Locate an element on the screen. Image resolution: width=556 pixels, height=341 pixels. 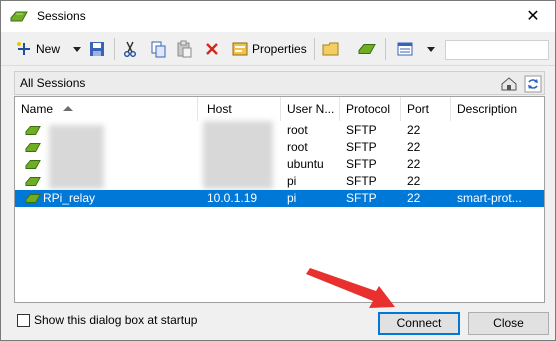
startup-checkbox is located at coordinates (23, 320).